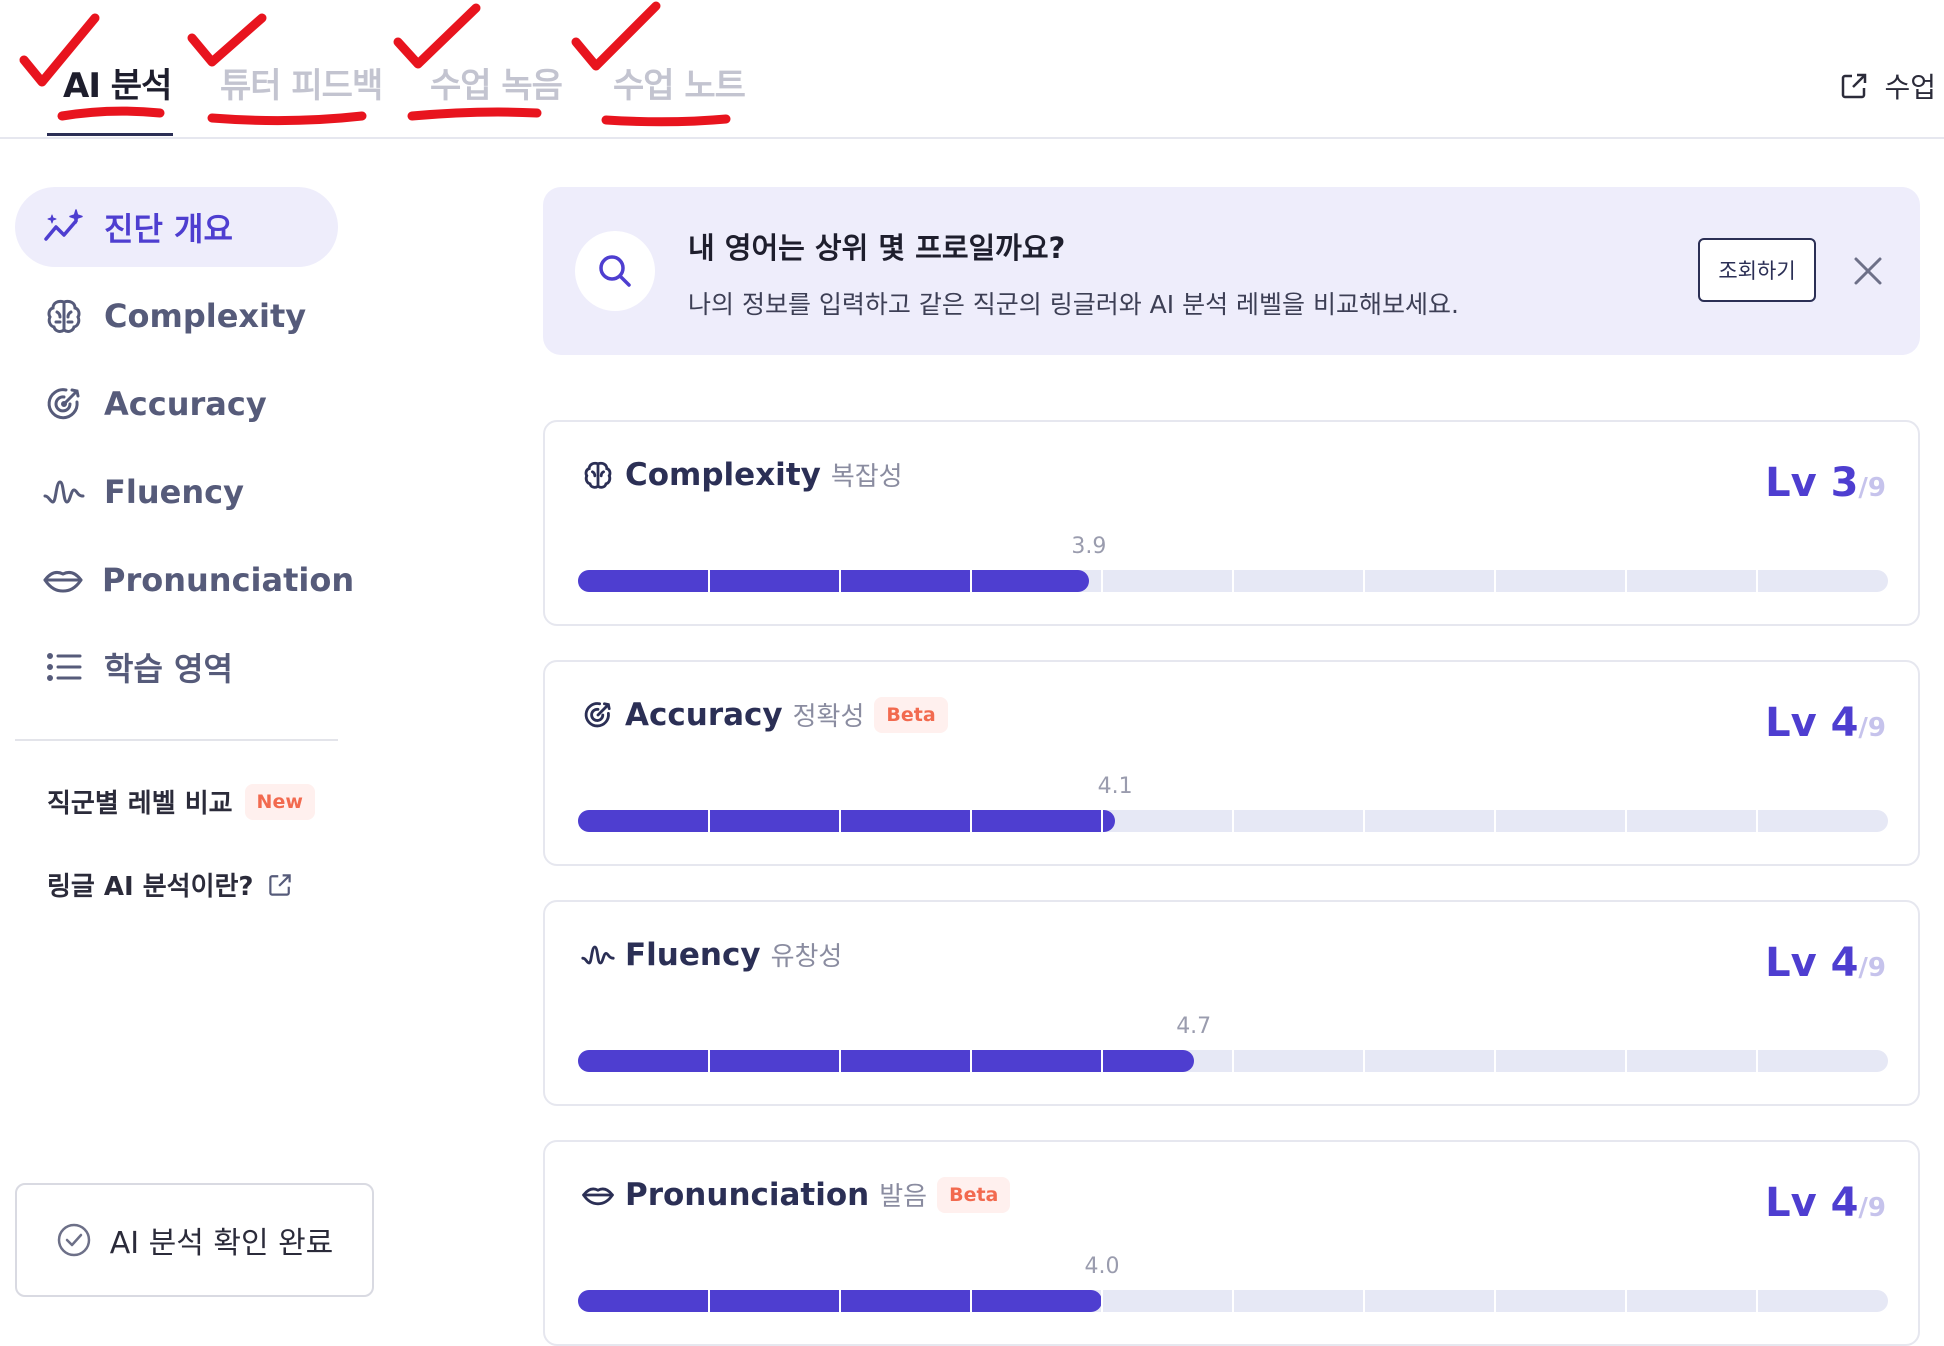 This screenshot has height=1346, width=1944. What do you see at coordinates (73, 1240) in the screenshot?
I see `check-circle-icon` at bounding box center [73, 1240].